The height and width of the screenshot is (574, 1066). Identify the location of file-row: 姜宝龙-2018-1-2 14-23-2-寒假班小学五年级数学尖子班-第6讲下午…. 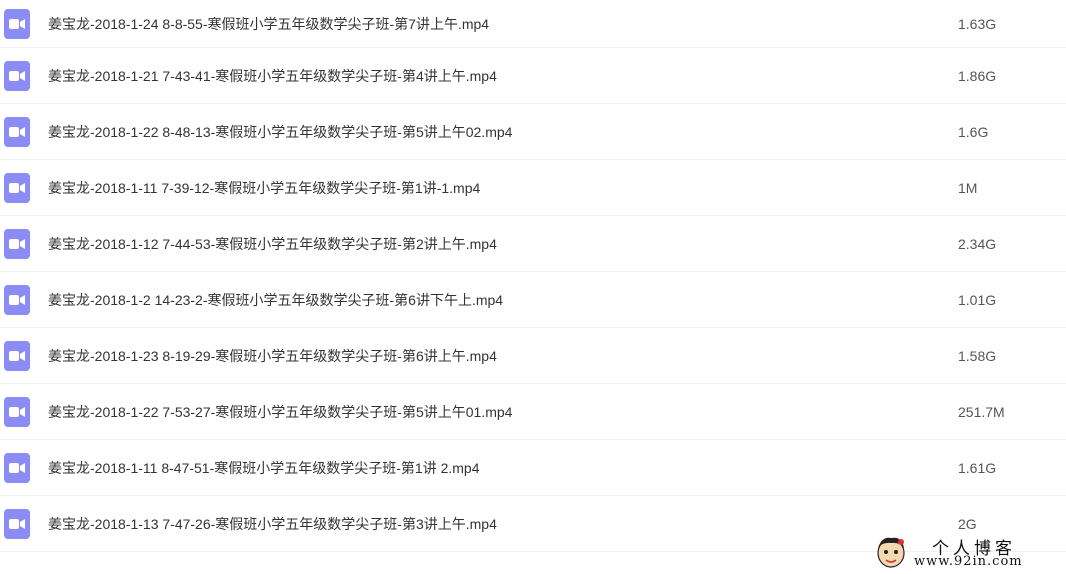
(533, 300).